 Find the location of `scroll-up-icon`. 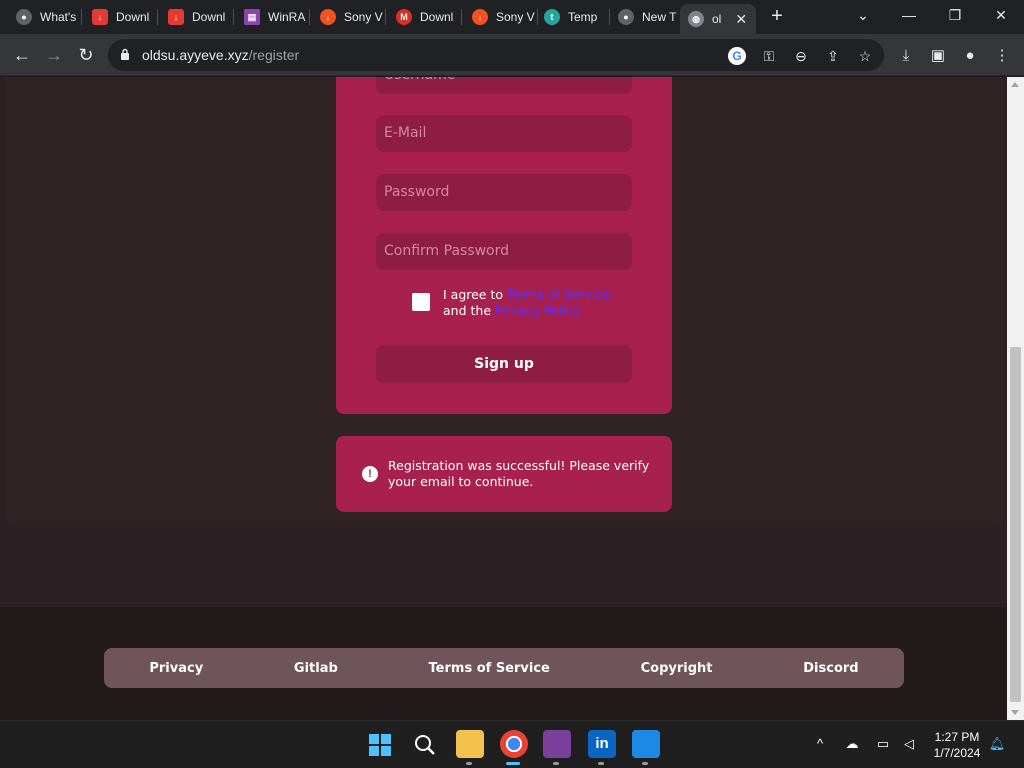

scroll-up-icon is located at coordinates (1015, 84).